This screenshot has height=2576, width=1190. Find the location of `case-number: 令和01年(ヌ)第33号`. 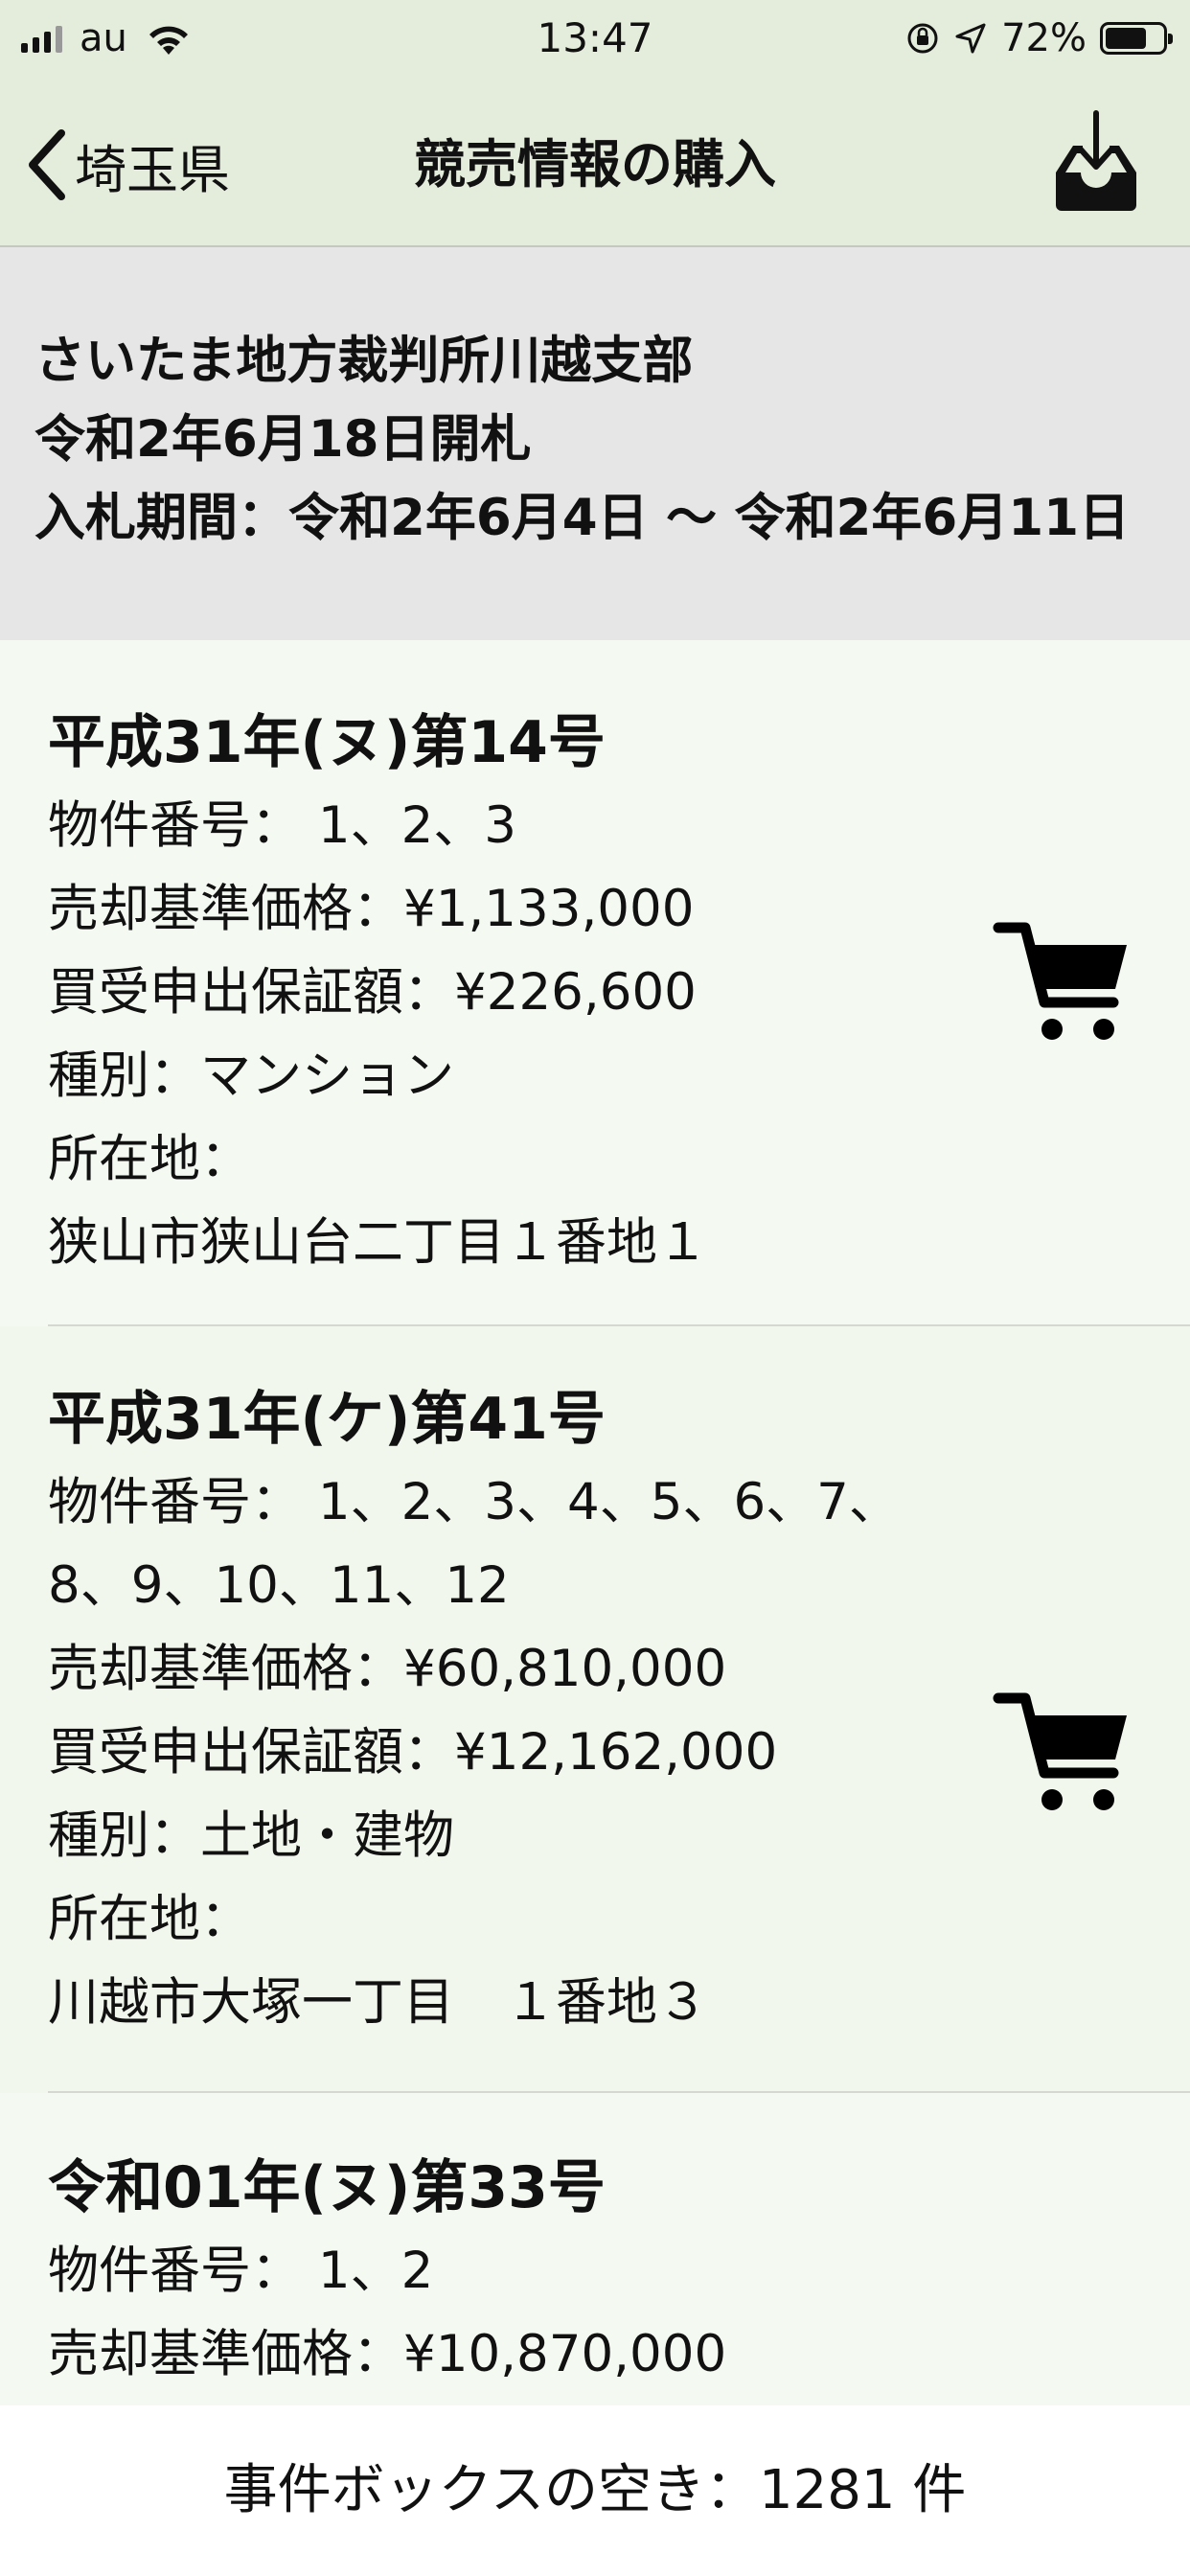

case-number: 令和01年(ヌ)第33号 is located at coordinates (327, 2187).